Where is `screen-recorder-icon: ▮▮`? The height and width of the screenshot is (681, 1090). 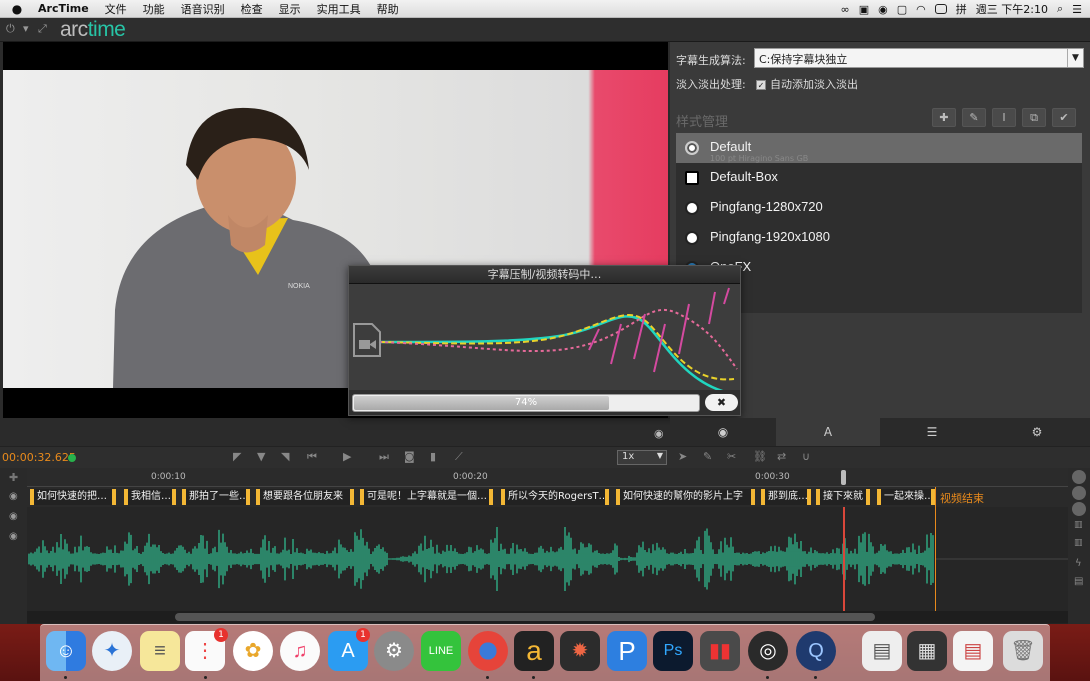
screen-recorder-icon: ▮▮ is located at coordinates (720, 651).